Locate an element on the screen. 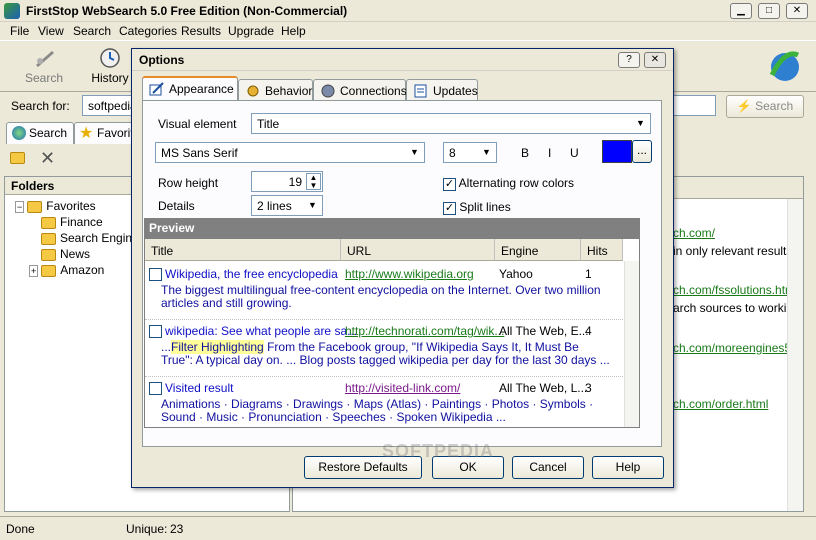 The height and width of the screenshot is (540, 816). menu-categories: Categories is located at coordinates (148, 31).